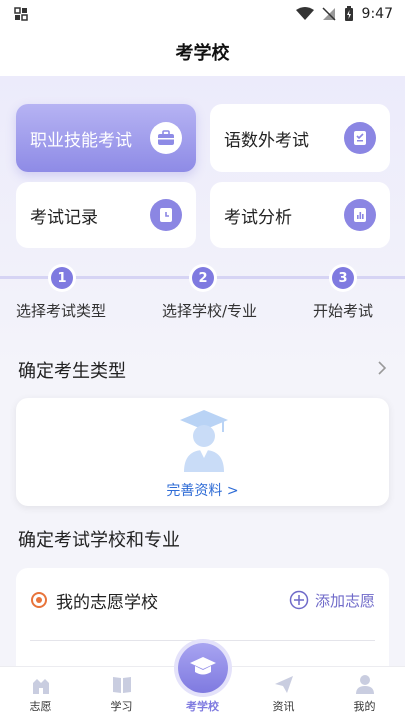 This screenshot has width=405, height=720. I want to click on tab-news: 资讯, so click(283, 693).